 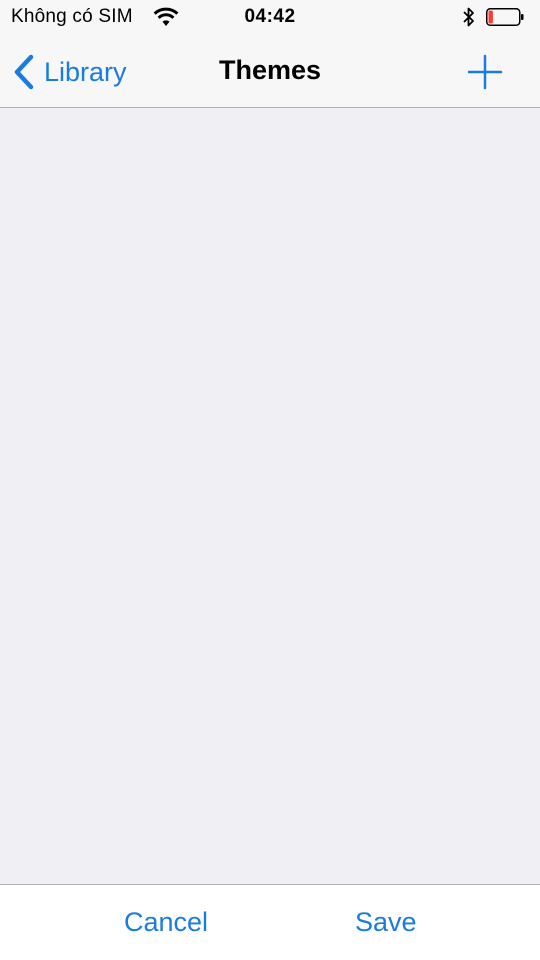 I want to click on battery-icon, so click(x=505, y=17).